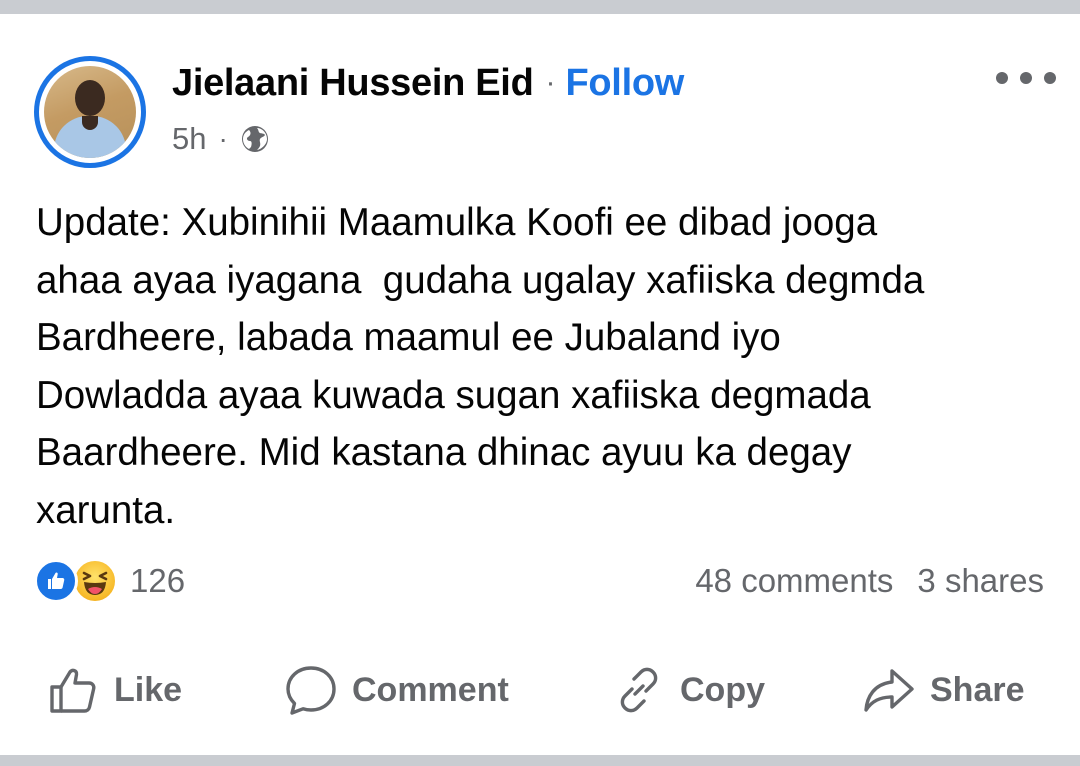 The height and width of the screenshot is (766, 1080). I want to click on share-button: Share, so click(943, 690).